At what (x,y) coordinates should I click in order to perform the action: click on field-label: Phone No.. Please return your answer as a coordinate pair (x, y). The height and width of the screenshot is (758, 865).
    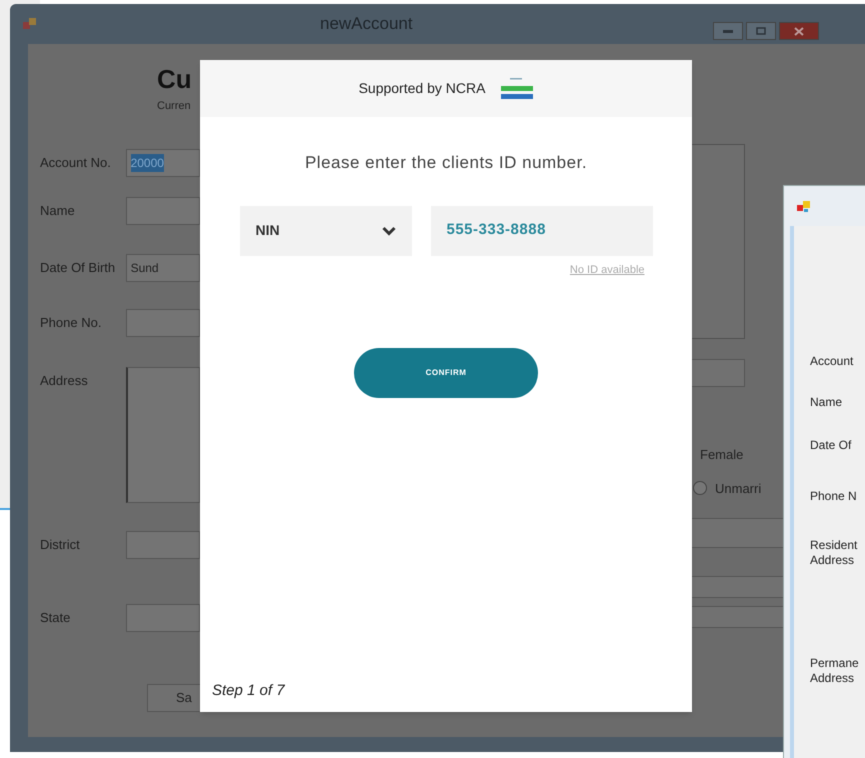
    Looking at the image, I should click on (70, 323).